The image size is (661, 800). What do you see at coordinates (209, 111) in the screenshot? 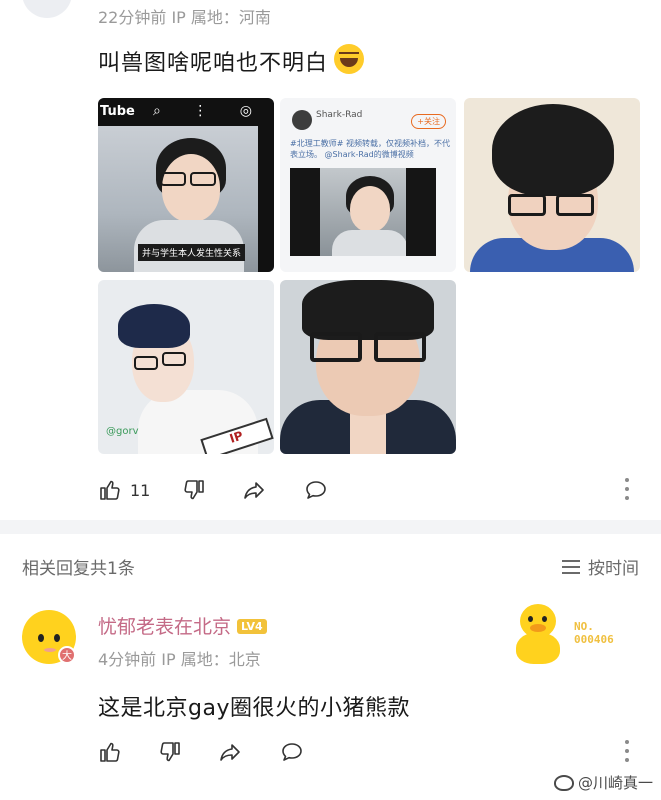
I see `search-icon: ⌕ ⋮ ◎` at bounding box center [209, 111].